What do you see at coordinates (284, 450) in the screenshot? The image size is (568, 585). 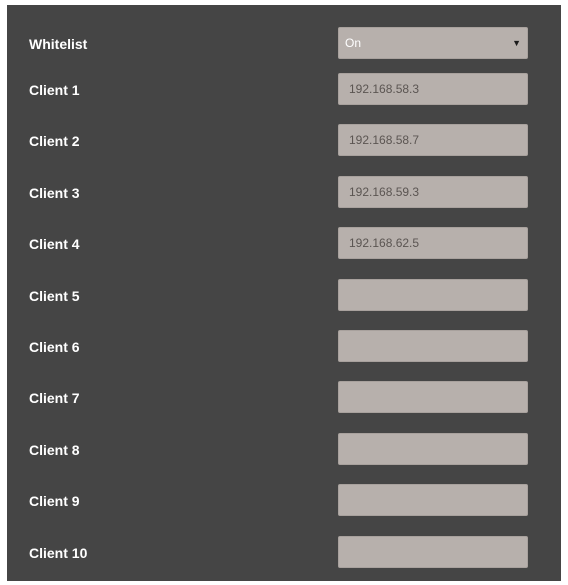 I see `client-row-8: Client 8` at bounding box center [284, 450].